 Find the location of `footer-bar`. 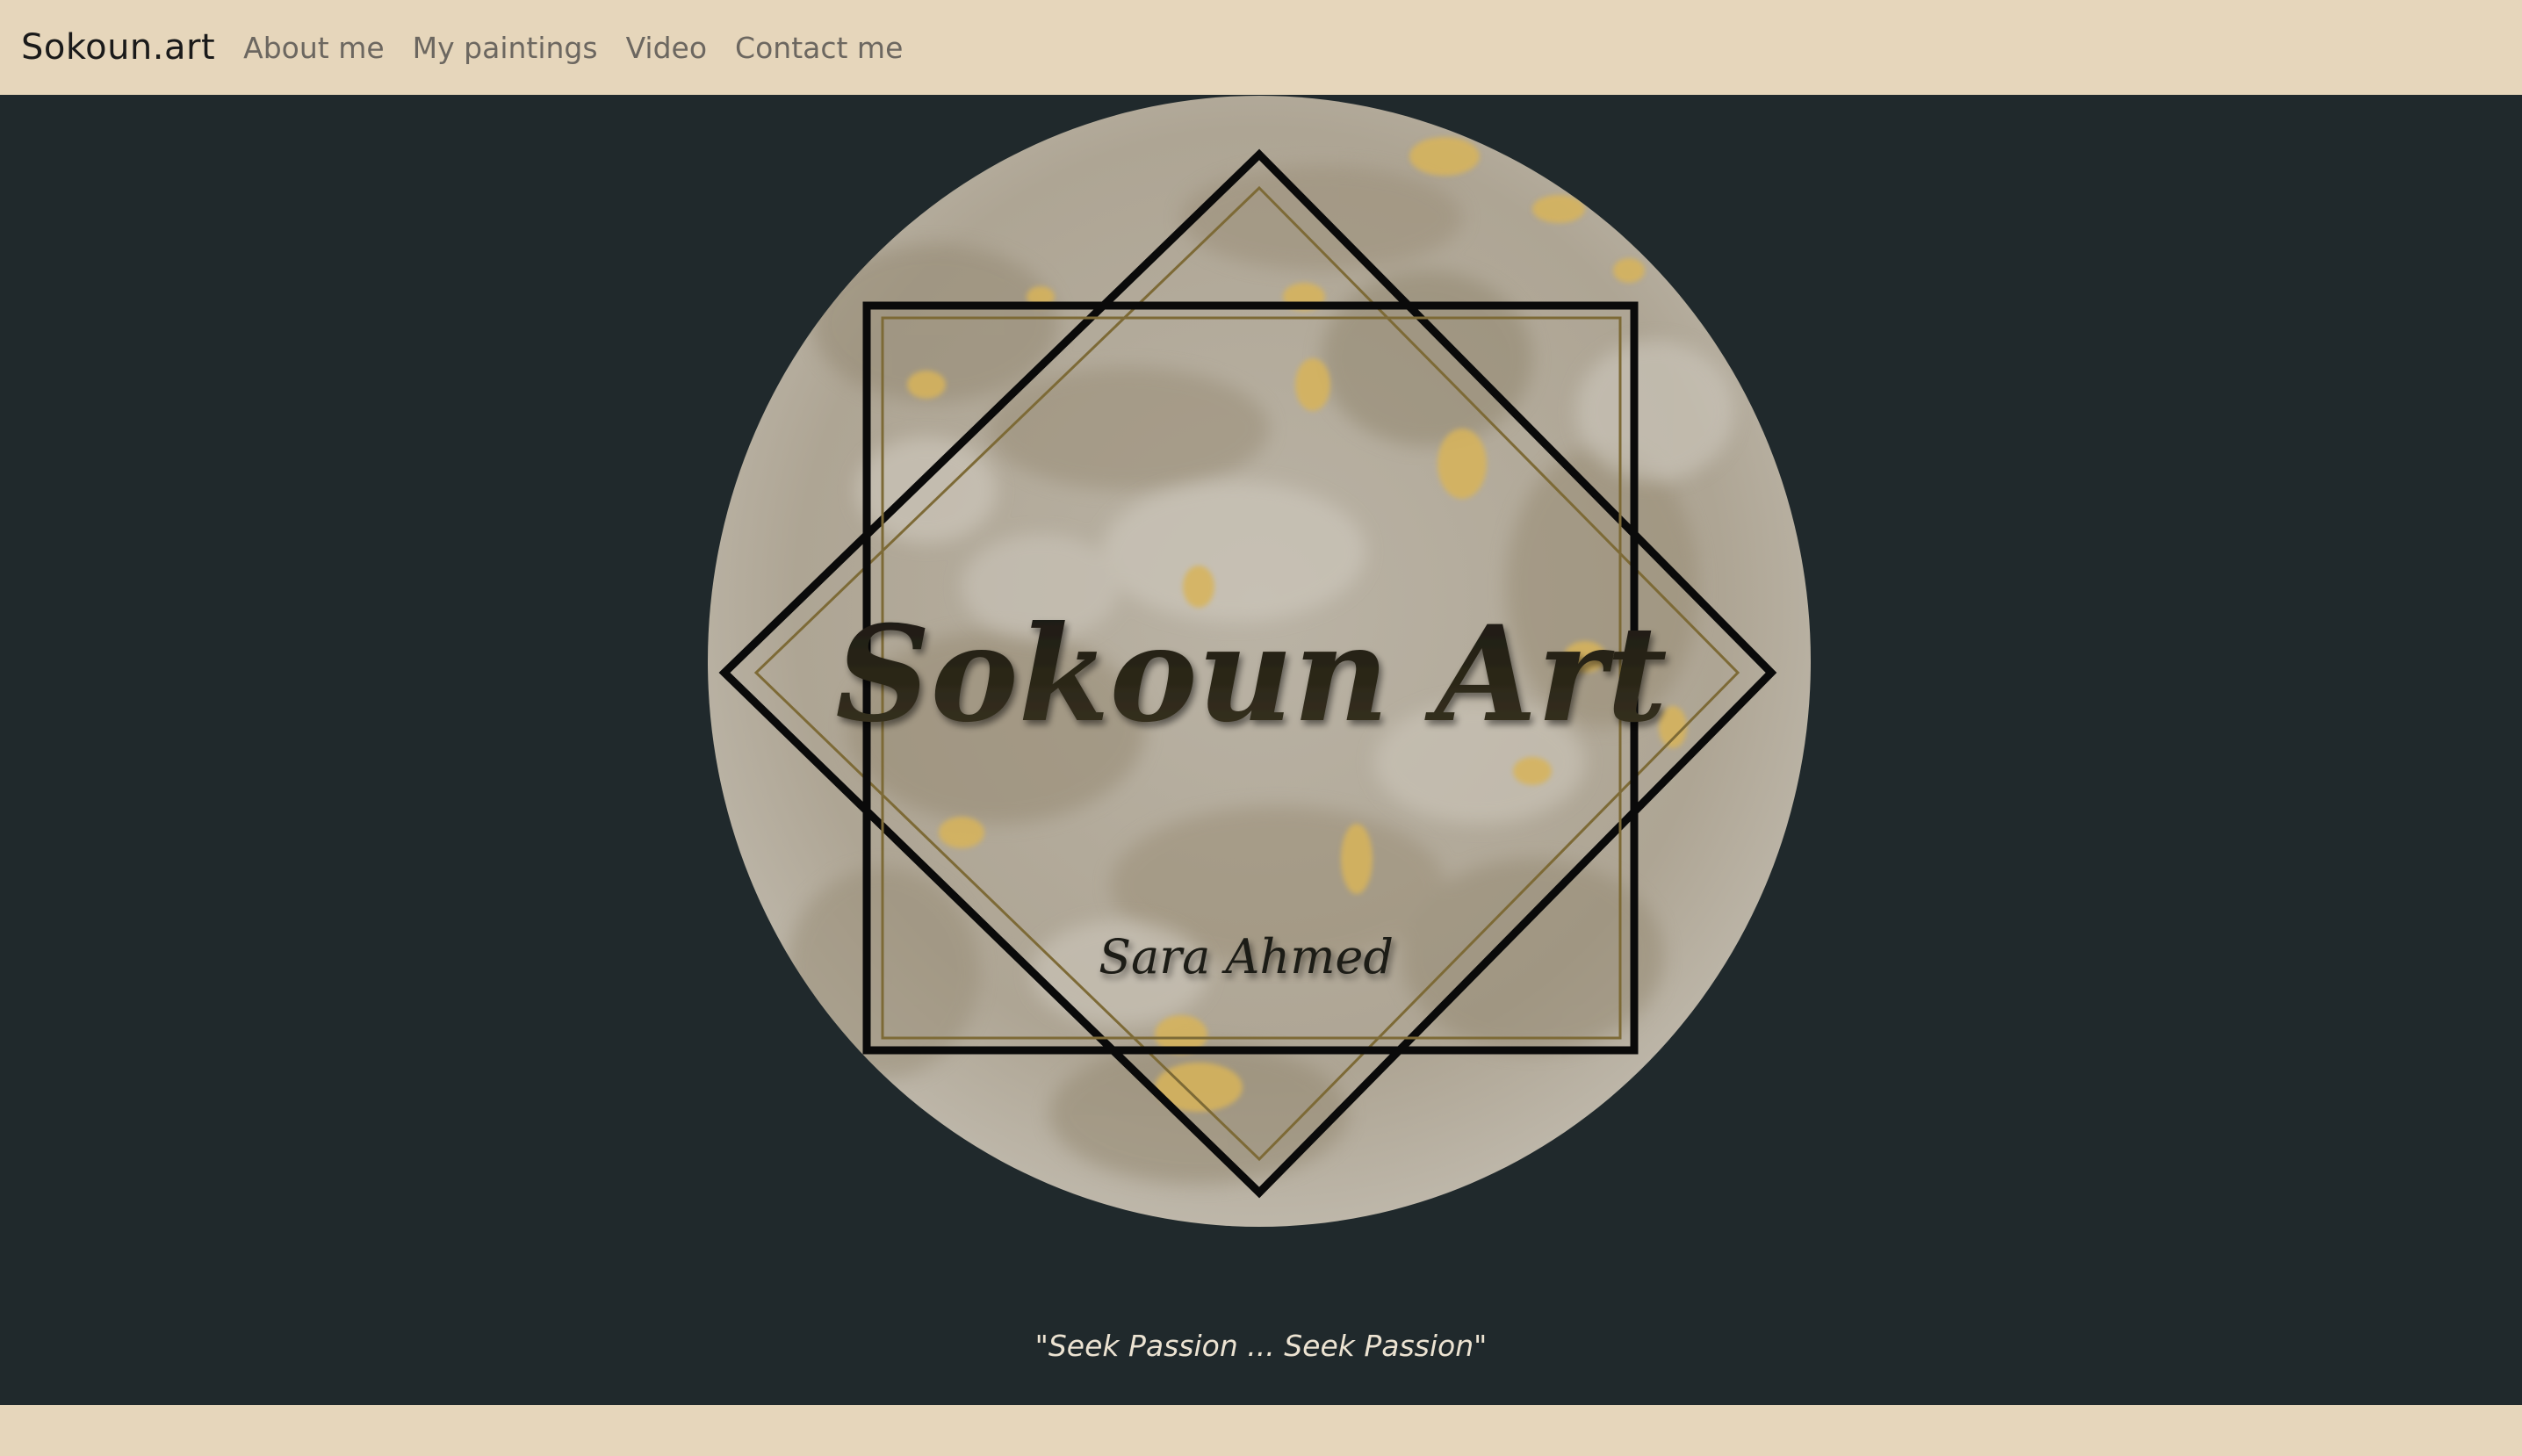

footer-bar is located at coordinates (1261, 1430).